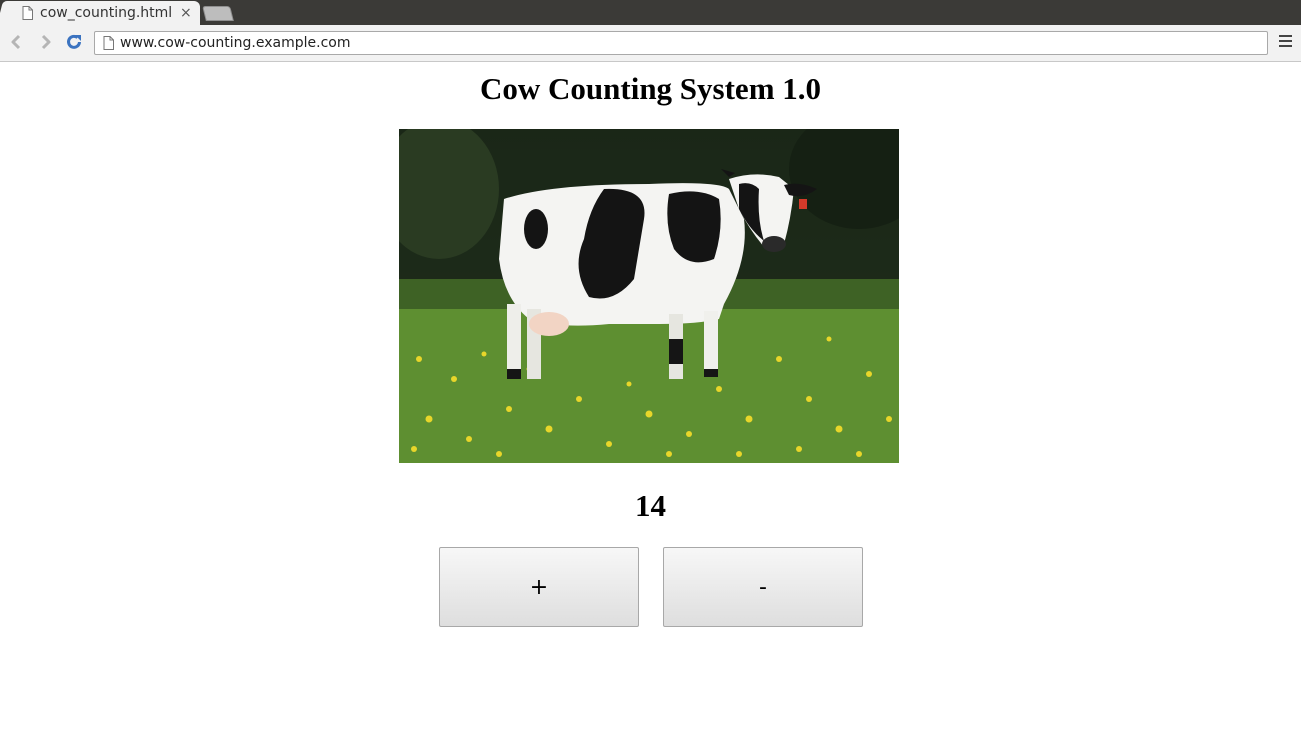  I want to click on increment-button: +, so click(539, 587).